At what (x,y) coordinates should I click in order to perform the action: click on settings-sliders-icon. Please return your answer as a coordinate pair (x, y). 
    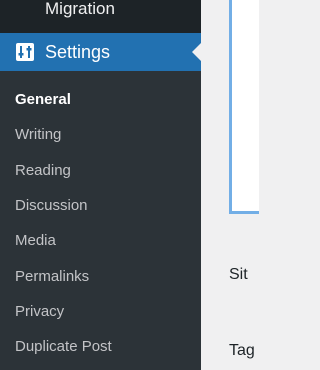
    Looking at the image, I should click on (25, 52).